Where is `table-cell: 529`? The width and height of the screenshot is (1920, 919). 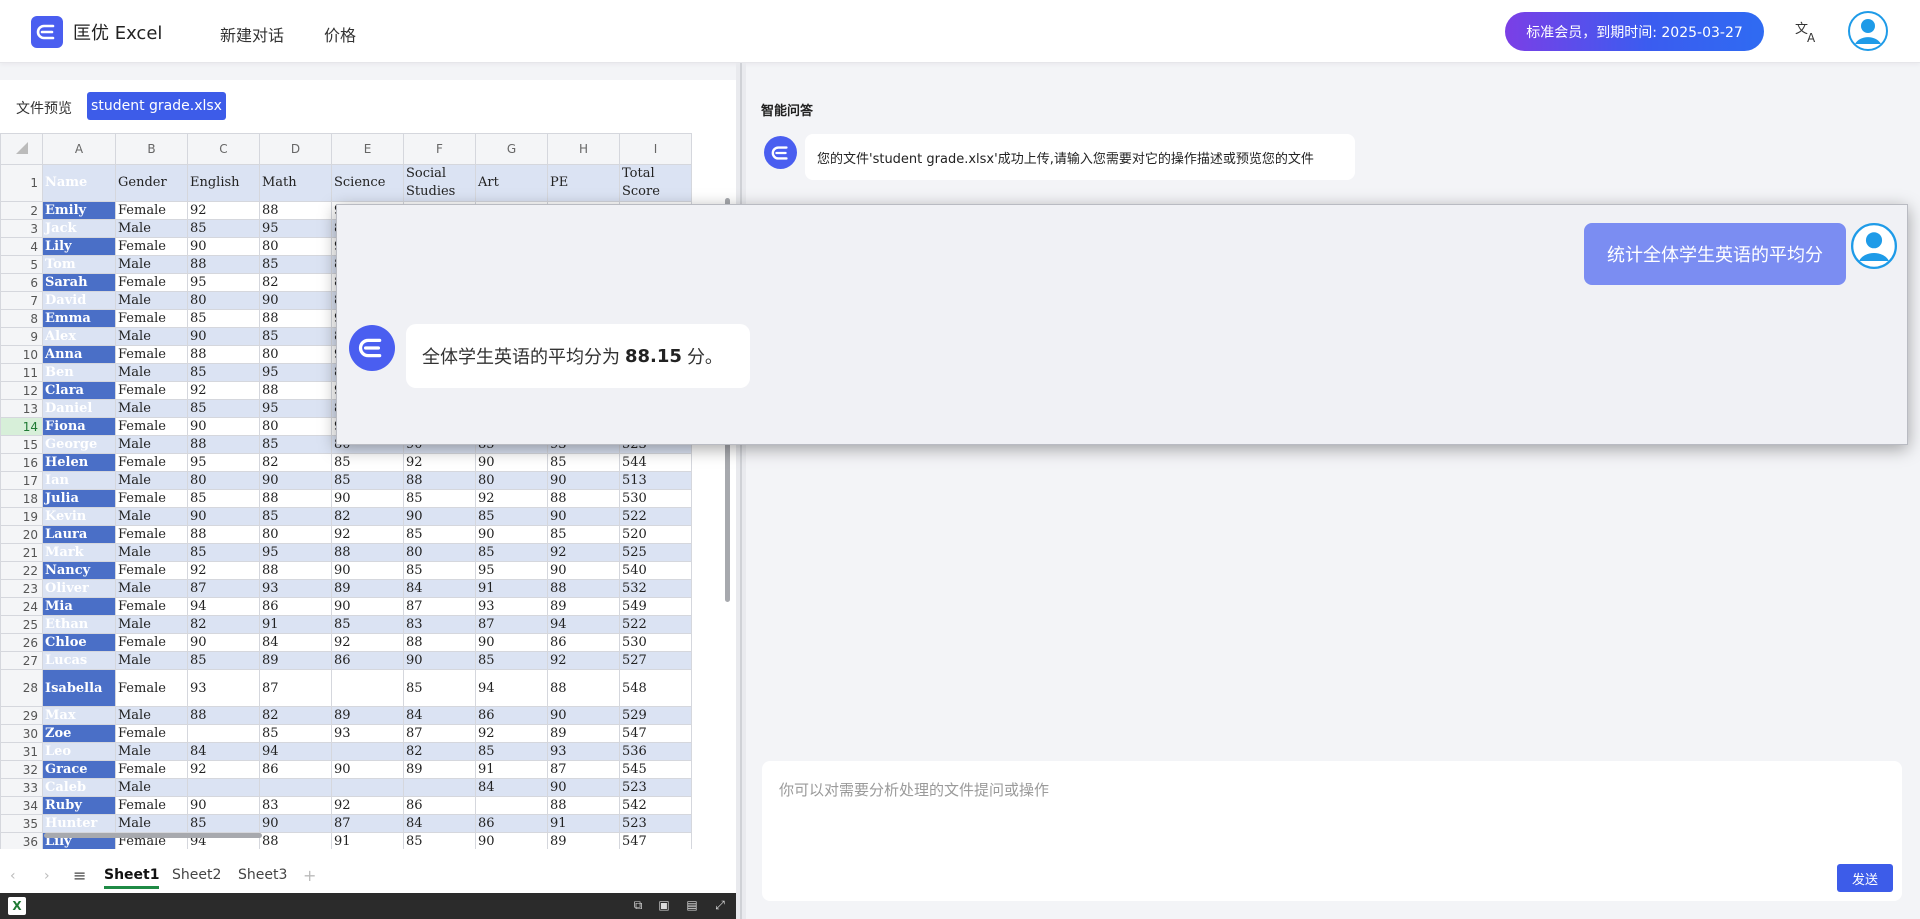
table-cell: 529 is located at coordinates (655, 715).